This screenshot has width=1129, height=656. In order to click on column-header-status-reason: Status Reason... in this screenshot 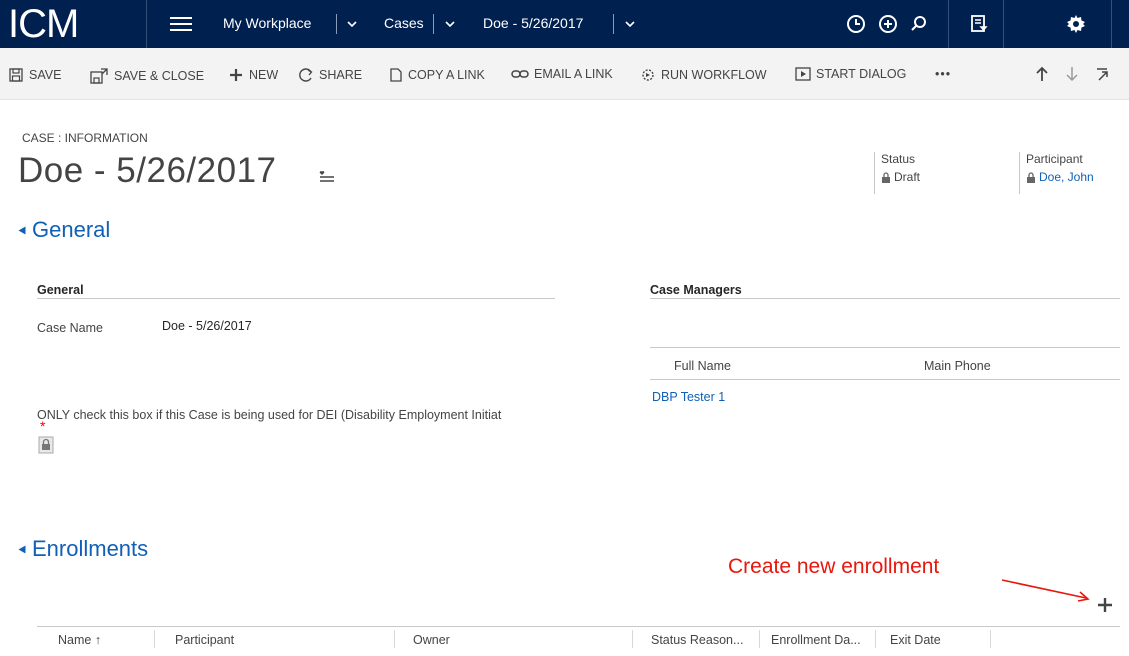, I will do `click(697, 640)`.